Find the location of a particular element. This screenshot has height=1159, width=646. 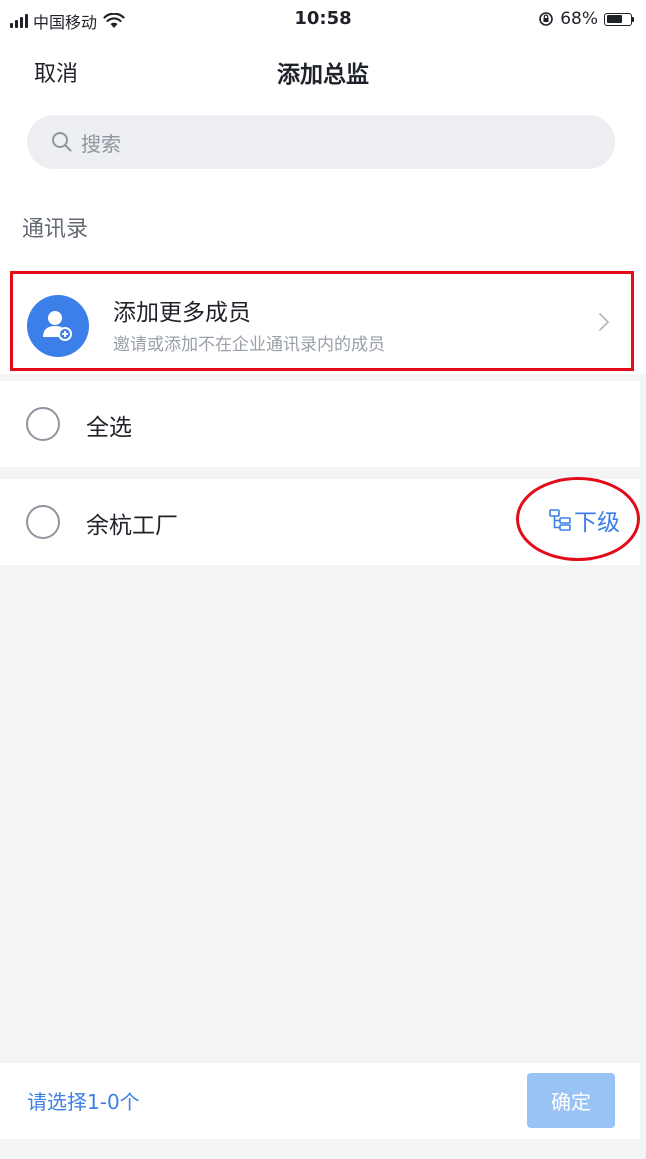

battery-percentage: 68% is located at coordinates (579, 19).